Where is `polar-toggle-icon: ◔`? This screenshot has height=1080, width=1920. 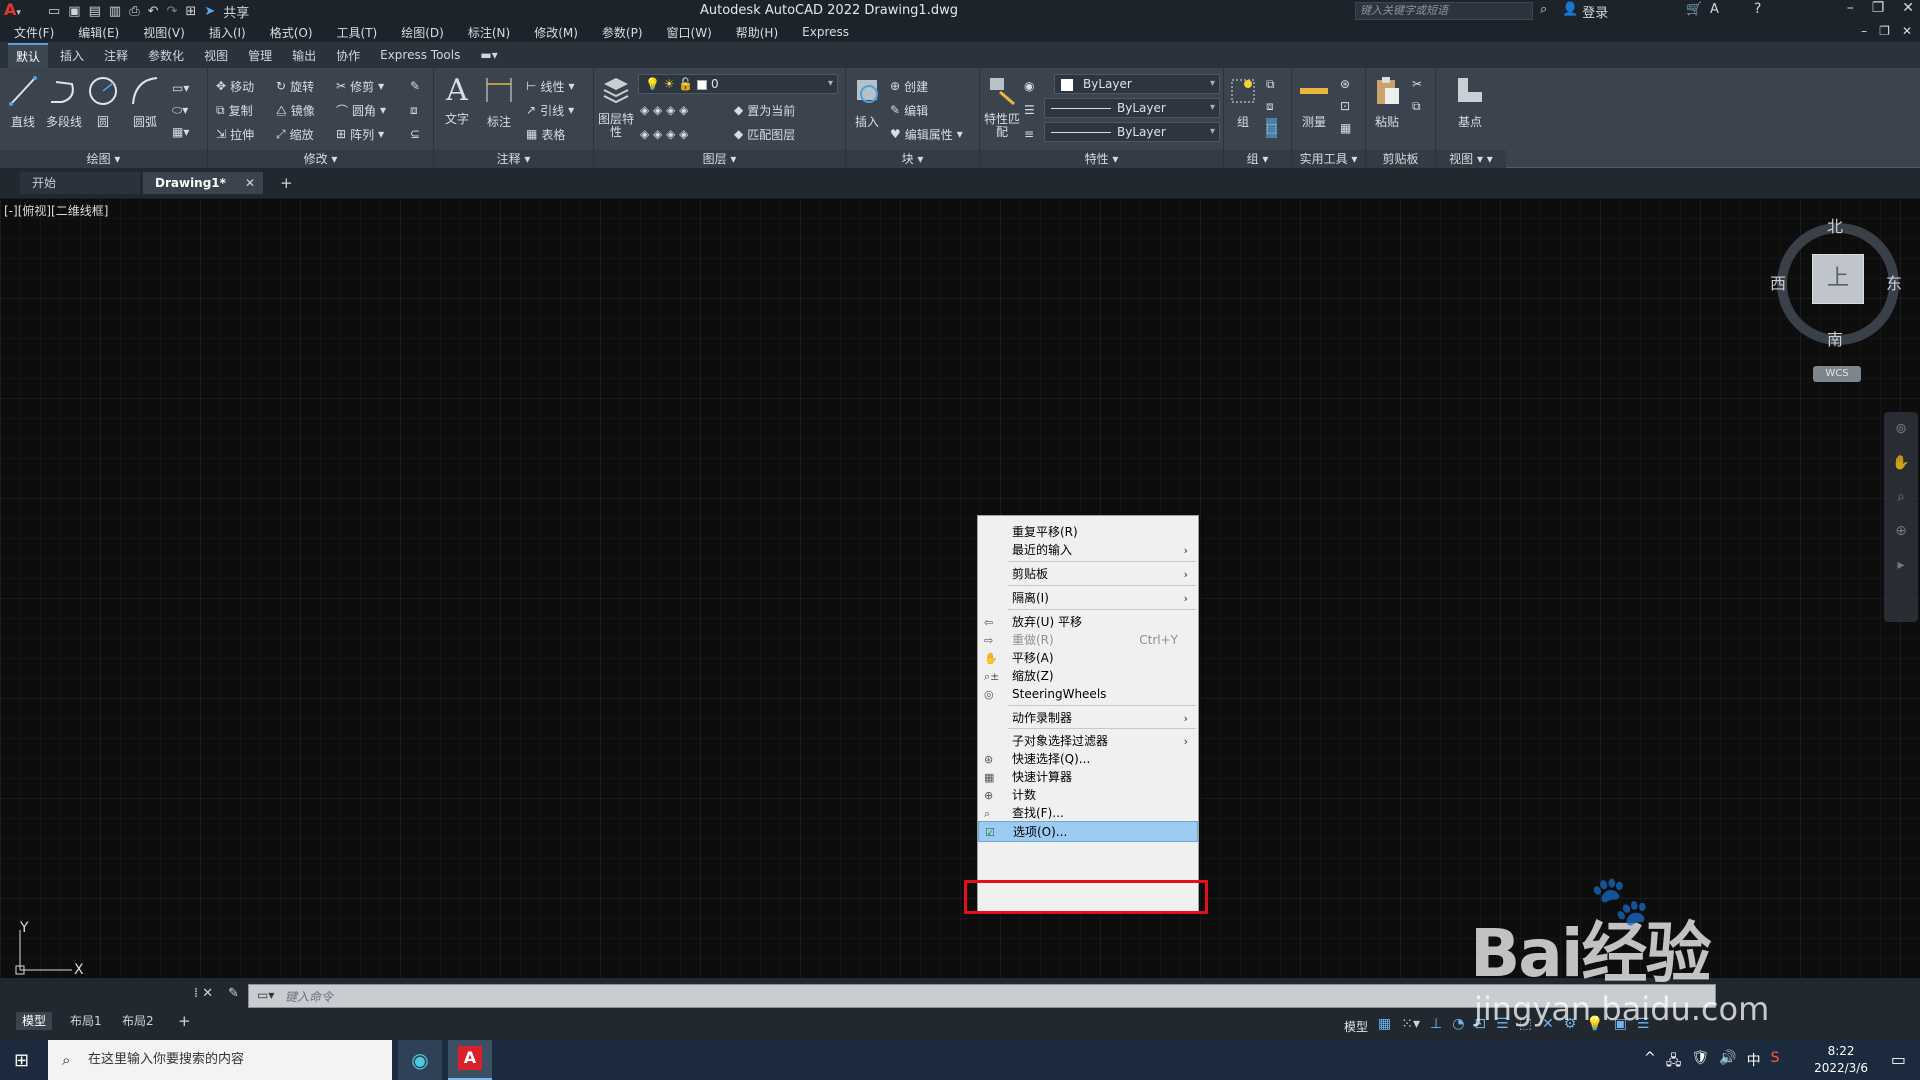 polar-toggle-icon: ◔ is located at coordinates (1458, 1024).